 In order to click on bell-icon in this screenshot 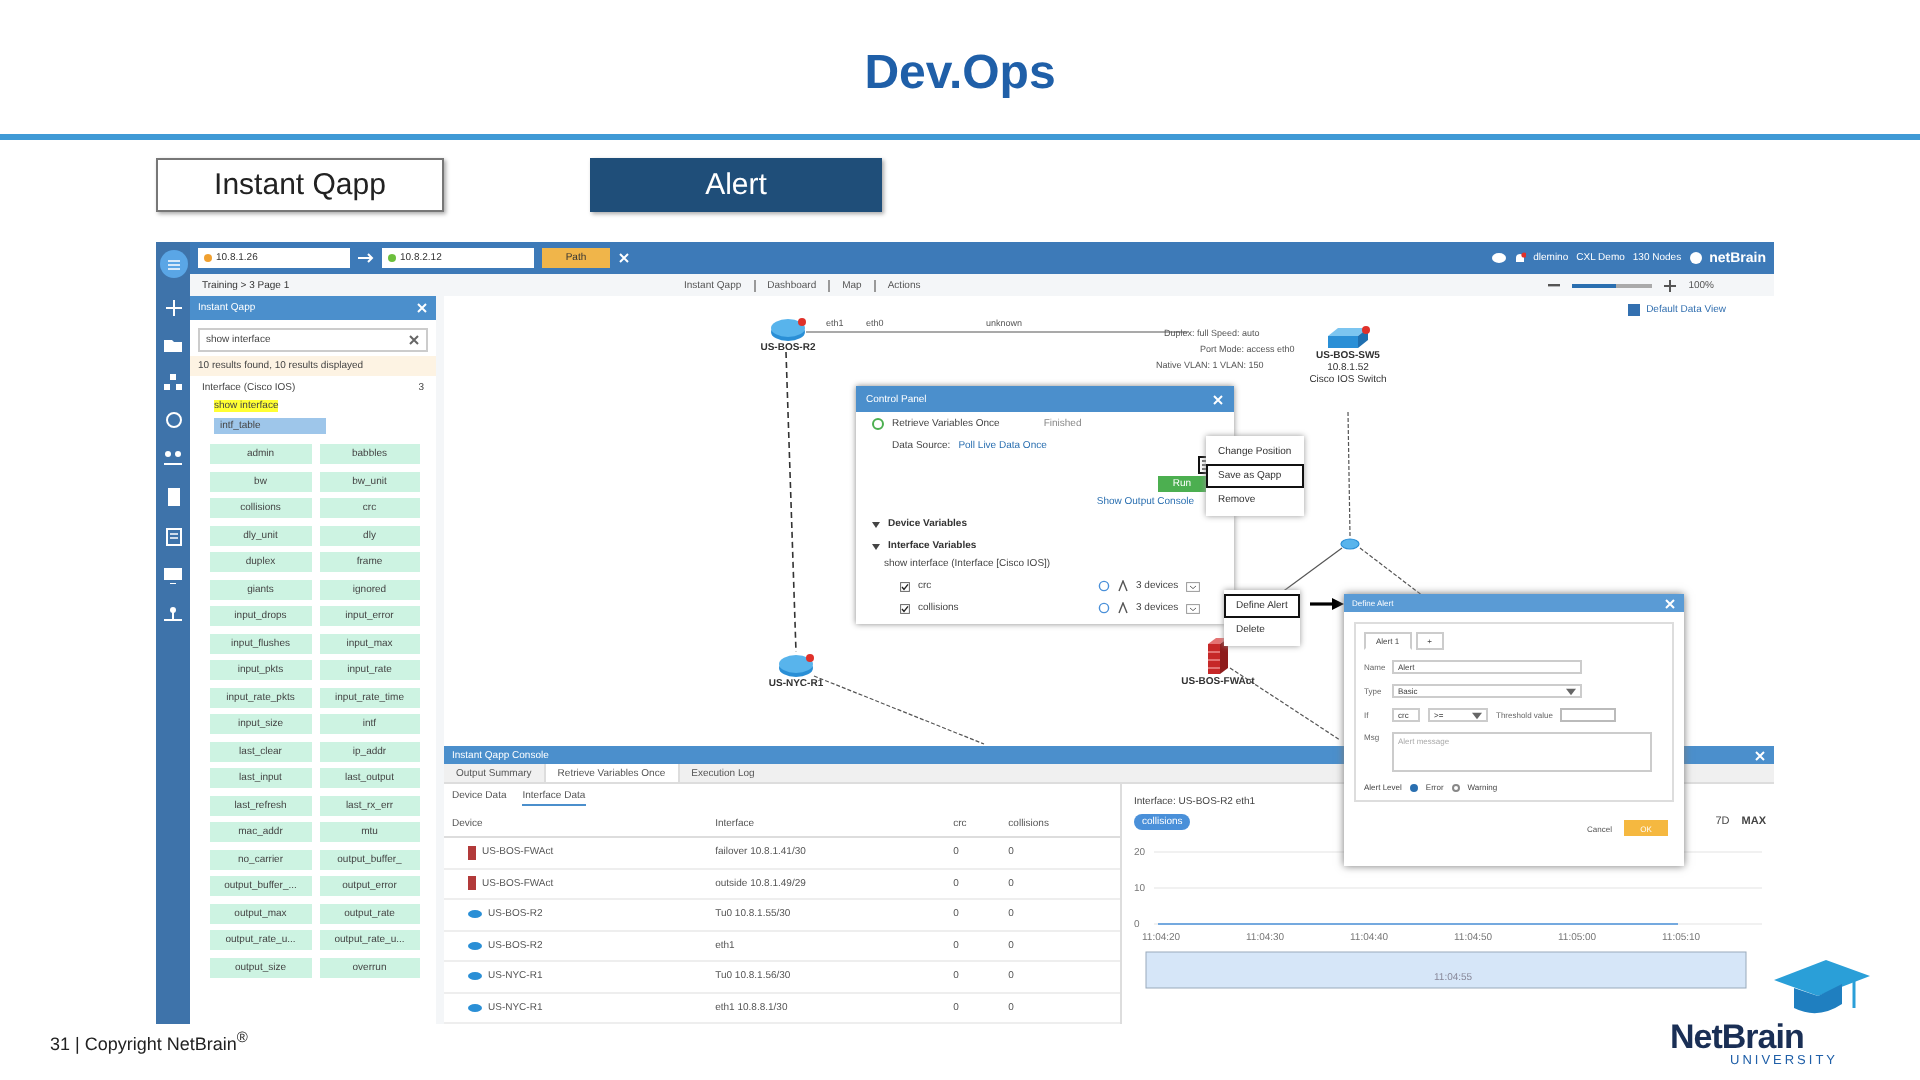, I will do `click(1519, 258)`.